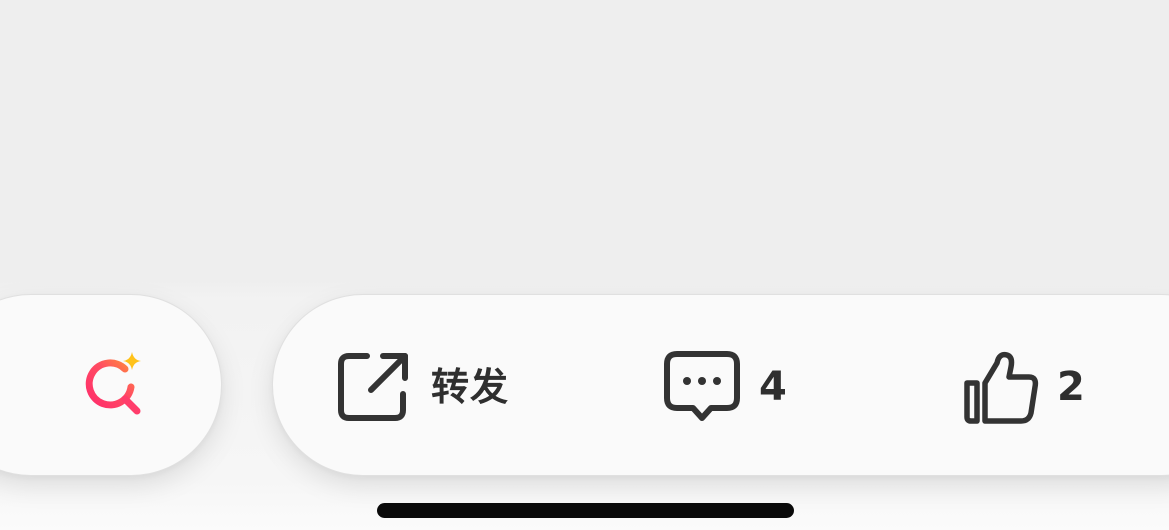 The image size is (1169, 530). I want to click on ai-search-button, so click(113, 387).